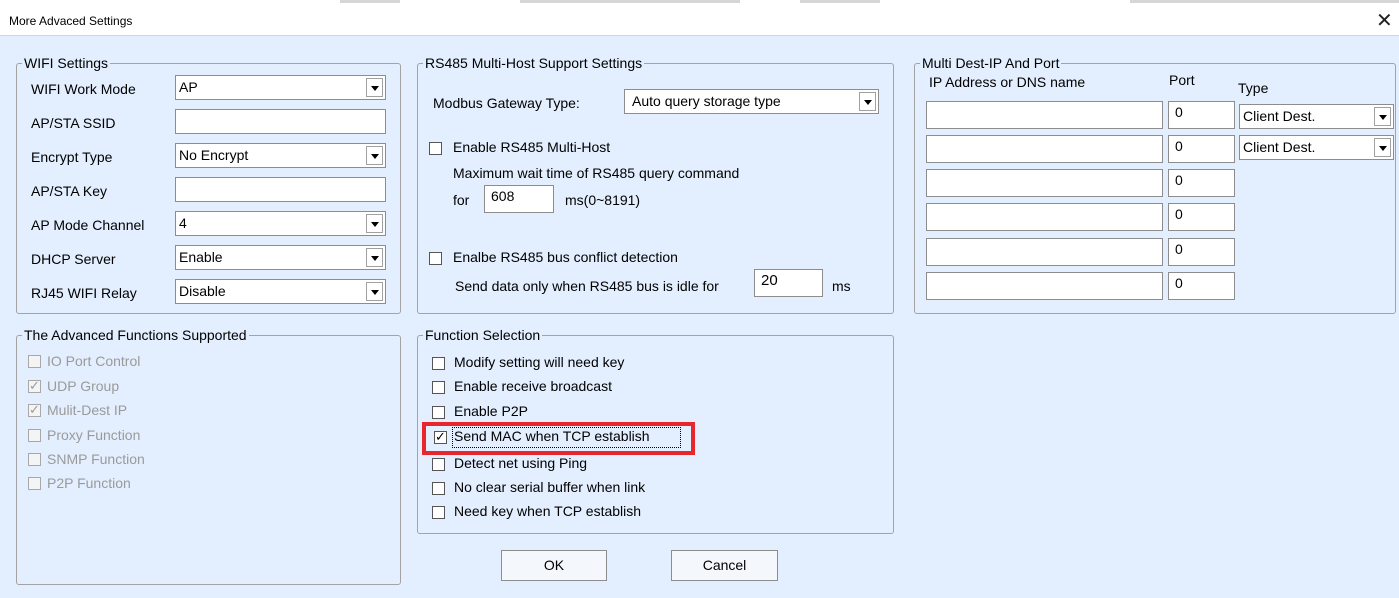 Image resolution: width=1399 pixels, height=598 pixels. I want to click on multihost-checkbox, so click(435, 148).